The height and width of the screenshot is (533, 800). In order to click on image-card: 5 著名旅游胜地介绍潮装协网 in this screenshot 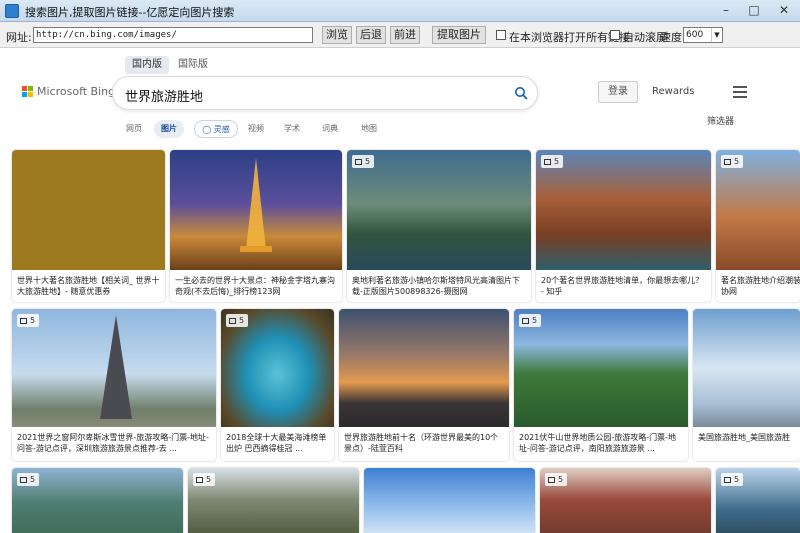, I will do `click(758, 226)`.